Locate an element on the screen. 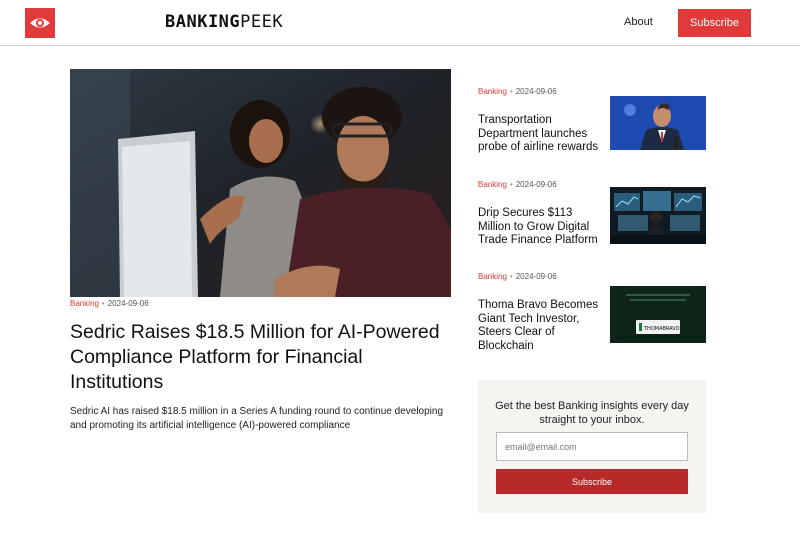 This screenshot has width=800, height=533. thomabravo-logo-photo: THOMABRAVO is located at coordinates (658, 314).